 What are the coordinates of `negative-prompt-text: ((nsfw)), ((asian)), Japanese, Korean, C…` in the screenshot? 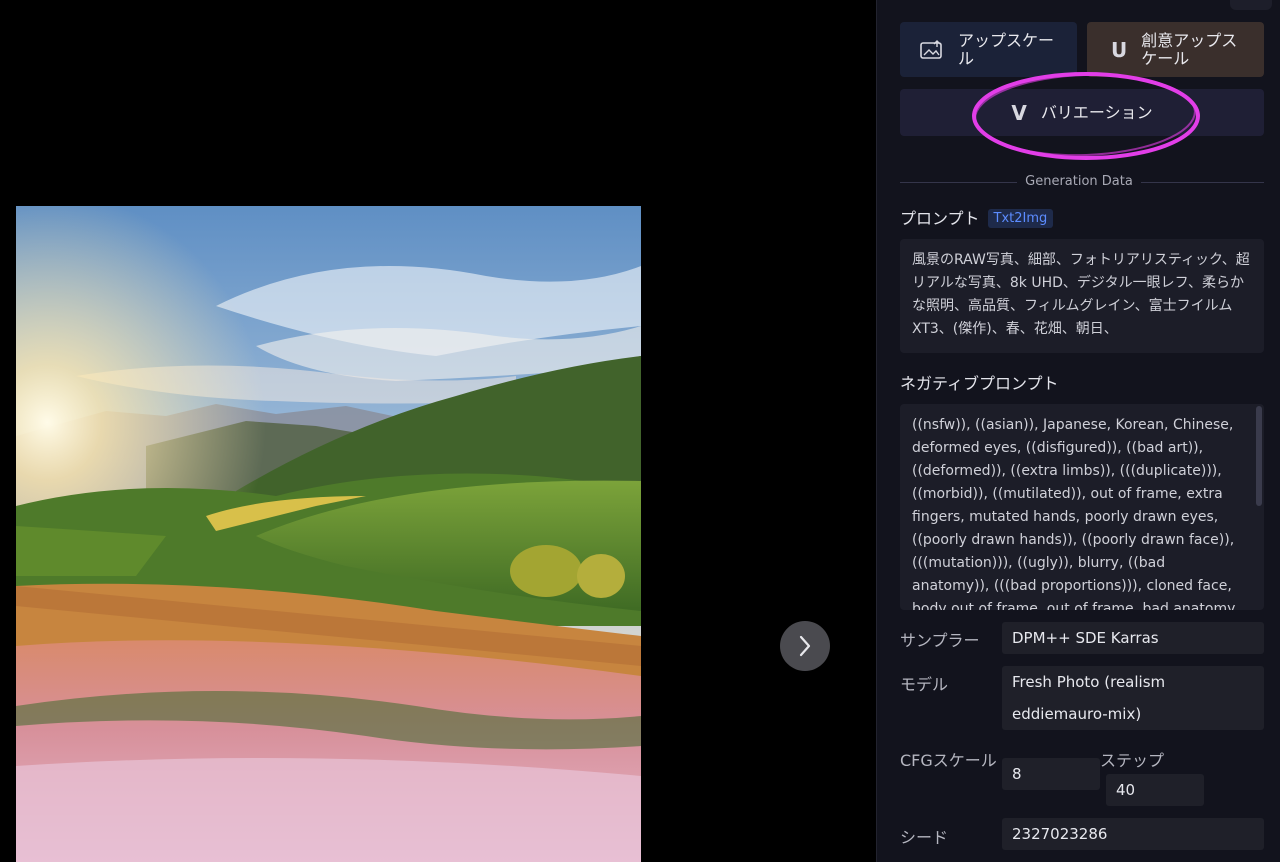 It's located at (1076, 513).